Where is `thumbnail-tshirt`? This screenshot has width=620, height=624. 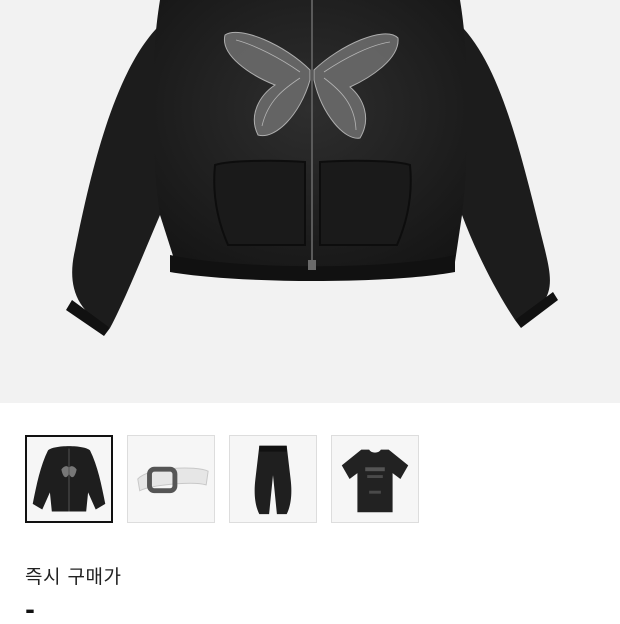 thumbnail-tshirt is located at coordinates (375, 479).